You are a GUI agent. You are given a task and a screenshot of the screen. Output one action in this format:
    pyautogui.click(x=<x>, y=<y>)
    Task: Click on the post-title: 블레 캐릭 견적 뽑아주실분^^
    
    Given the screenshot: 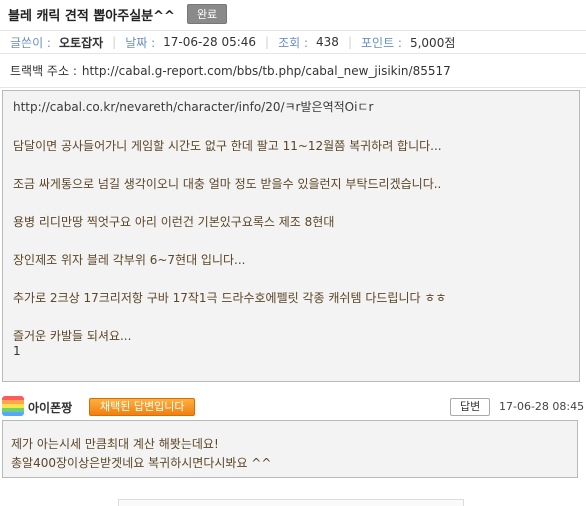 What is the action you would take?
    pyautogui.click(x=91, y=16)
    